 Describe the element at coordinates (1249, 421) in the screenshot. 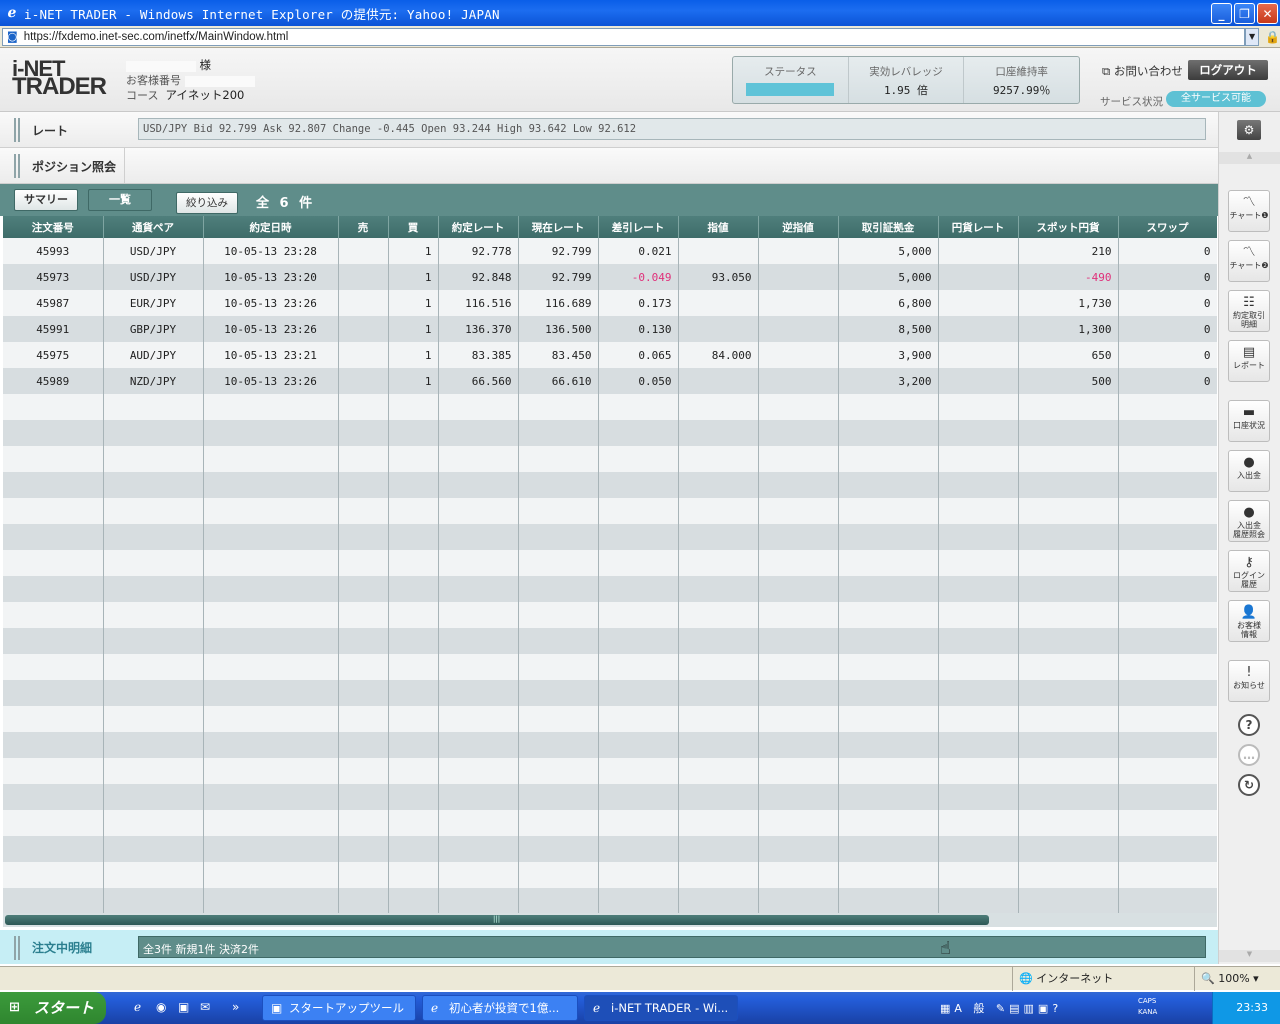

I see `account-status-button: ▬ 口座状況` at that location.